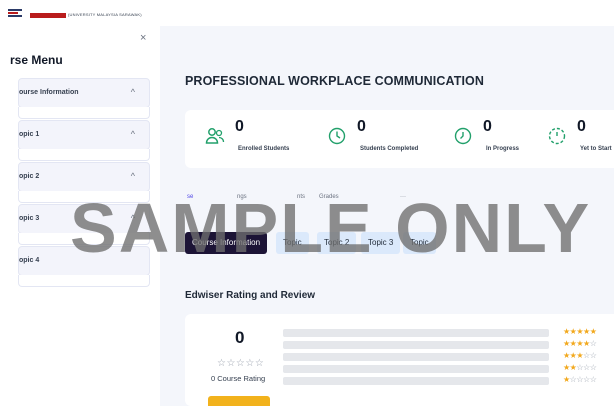 This screenshot has height=406, width=614. What do you see at coordinates (36, 60) in the screenshot?
I see `course-menu-title: rse Menu` at bounding box center [36, 60].